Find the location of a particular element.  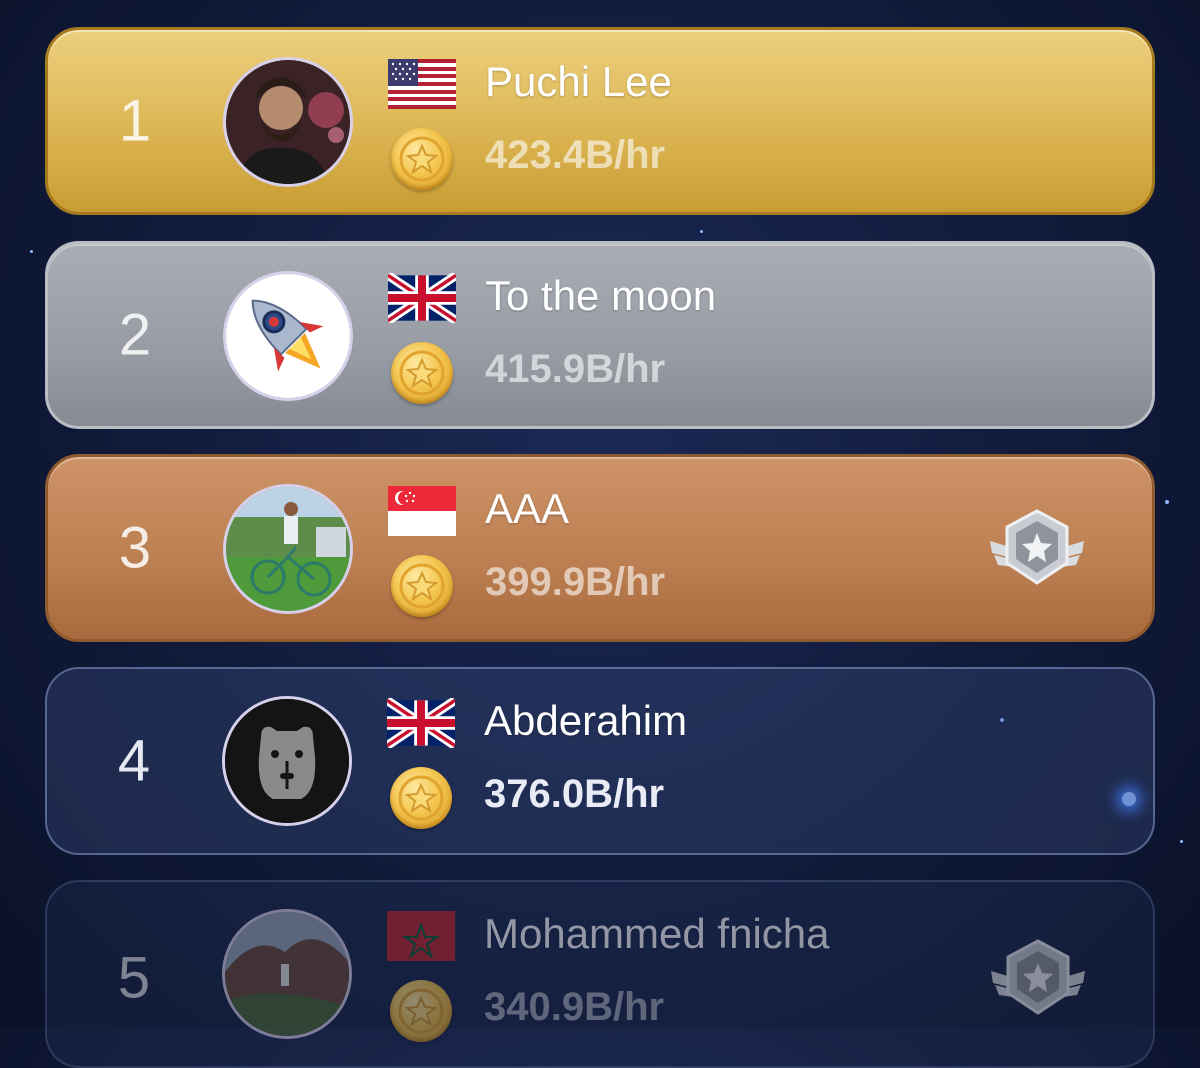

rank-number: 1 is located at coordinates (135, 121).